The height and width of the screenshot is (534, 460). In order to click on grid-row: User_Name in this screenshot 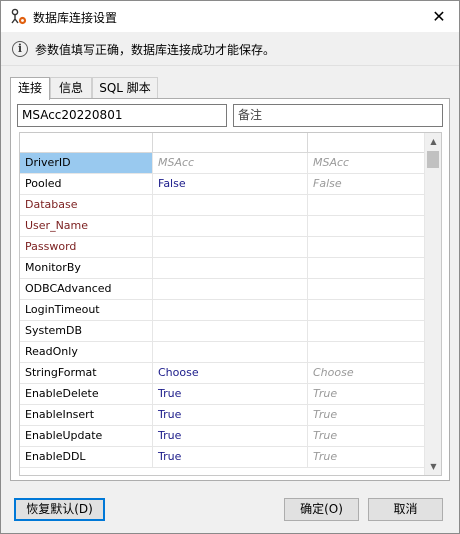, I will do `click(222, 226)`.